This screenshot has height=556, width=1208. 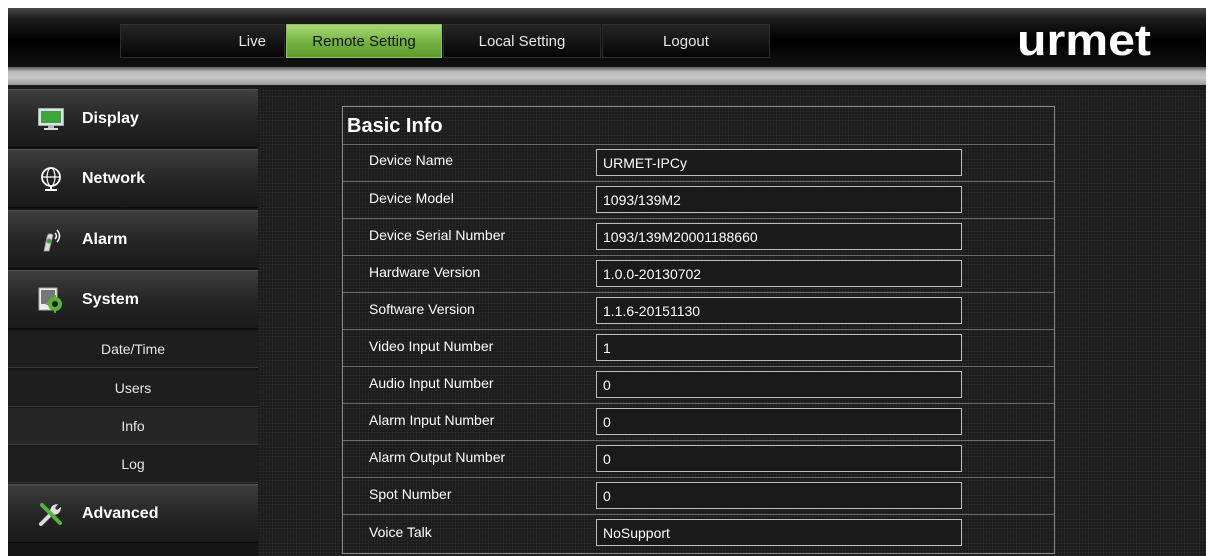 I want to click on label-hardware-version: Hardware Version, so click(x=425, y=272).